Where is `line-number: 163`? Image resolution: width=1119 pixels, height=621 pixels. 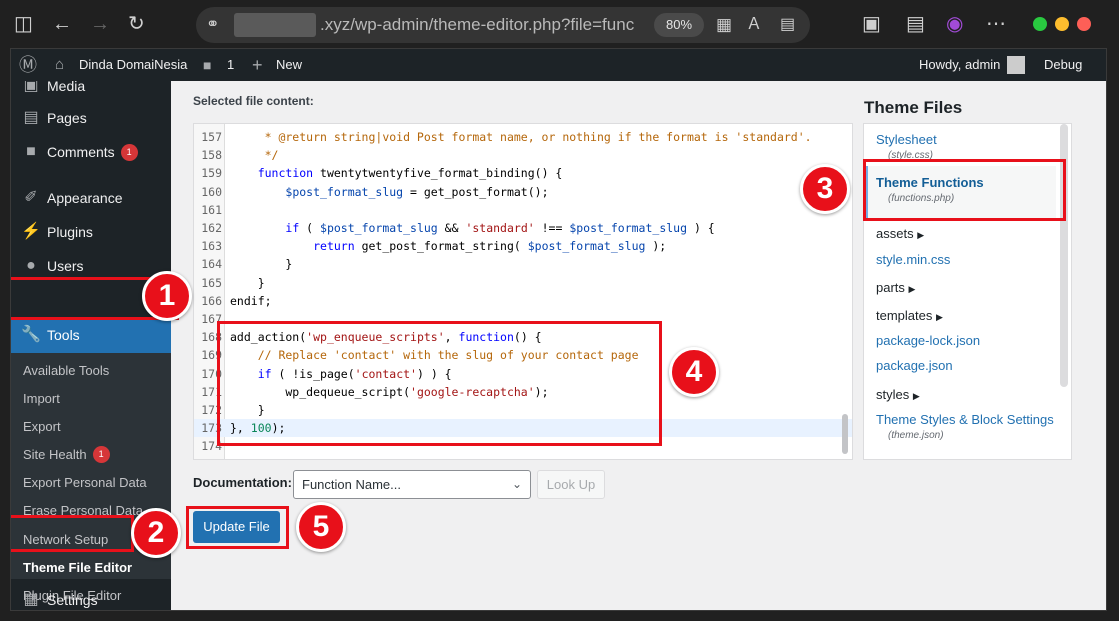 line-number: 163 is located at coordinates (211, 246).